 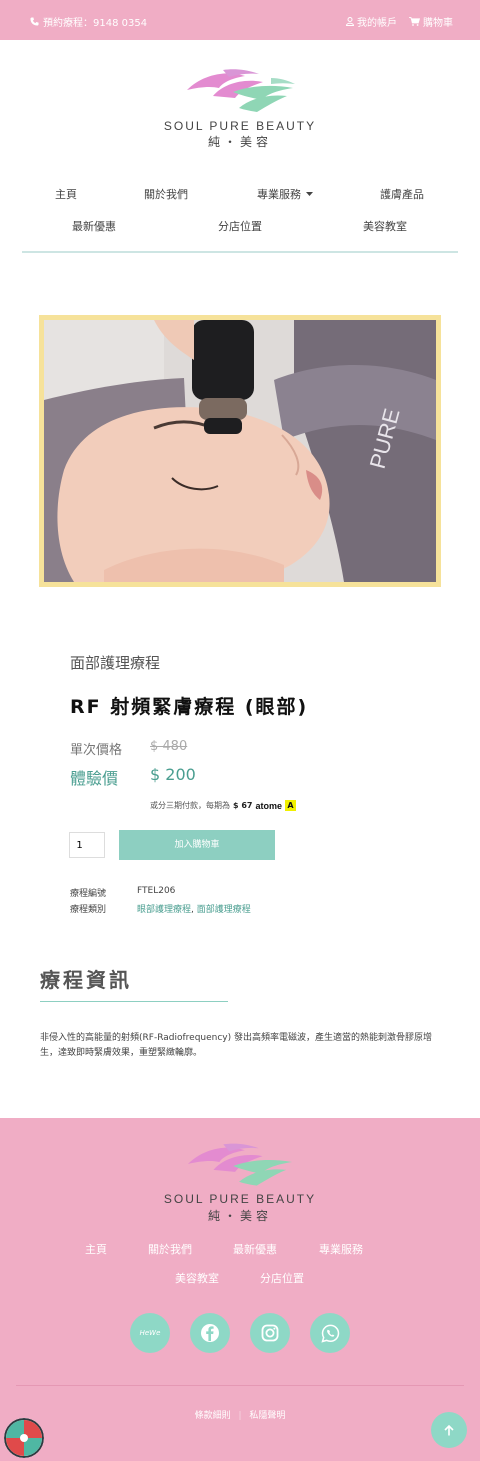 What do you see at coordinates (341, 1249) in the screenshot?
I see `footer-nav-services: 專業服務` at bounding box center [341, 1249].